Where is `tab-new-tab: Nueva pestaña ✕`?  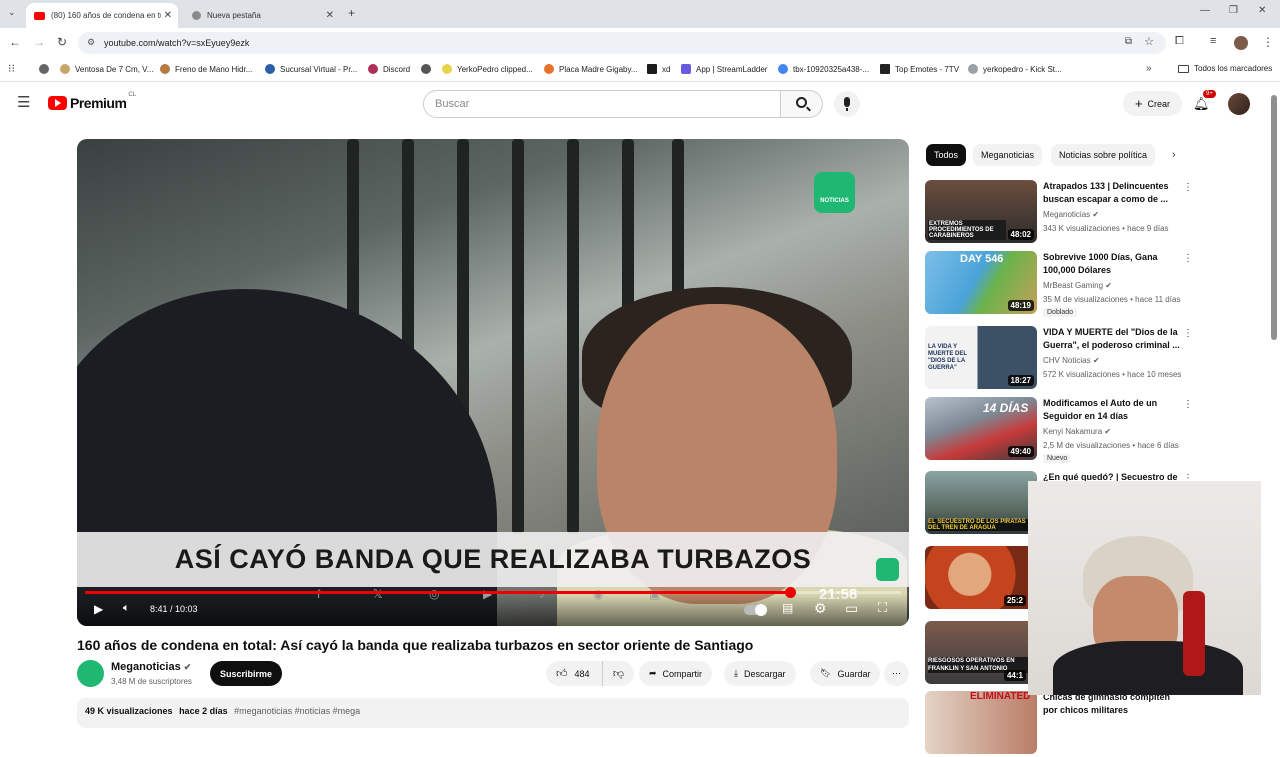
tab-new-tab: Nueva pestaña ✕ is located at coordinates (262, 15).